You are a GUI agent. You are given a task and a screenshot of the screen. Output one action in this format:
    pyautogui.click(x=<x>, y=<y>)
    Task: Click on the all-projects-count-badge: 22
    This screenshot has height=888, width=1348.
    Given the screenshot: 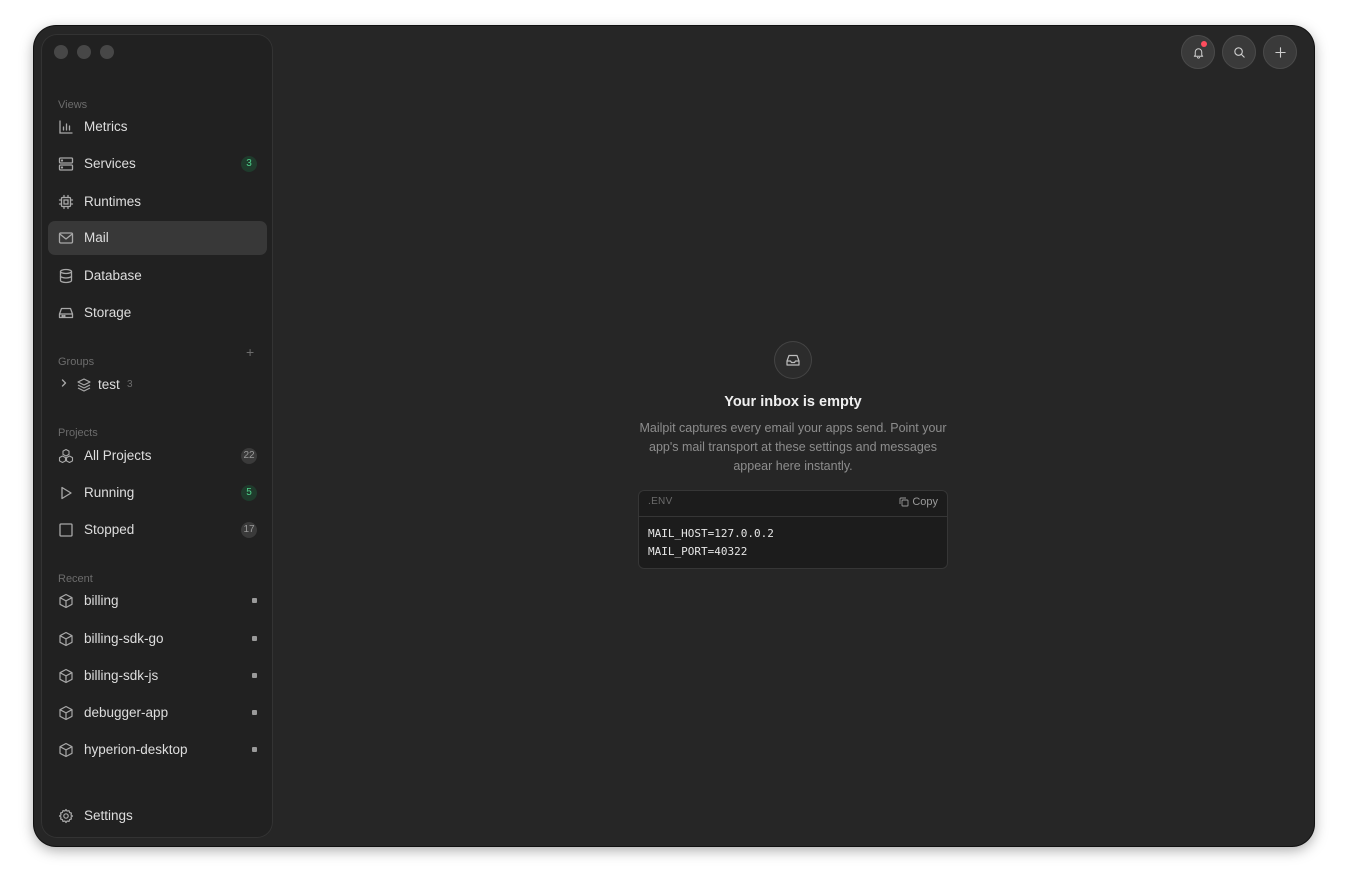 What is the action you would take?
    pyautogui.click(x=249, y=456)
    